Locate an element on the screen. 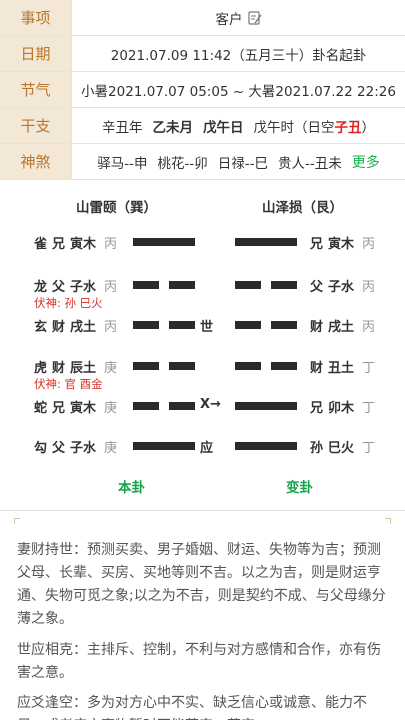 The height and width of the screenshot is (720, 405). row-date: 日期 2021.07.09 11:42（五月三十）卦名起卦 is located at coordinates (202, 54).